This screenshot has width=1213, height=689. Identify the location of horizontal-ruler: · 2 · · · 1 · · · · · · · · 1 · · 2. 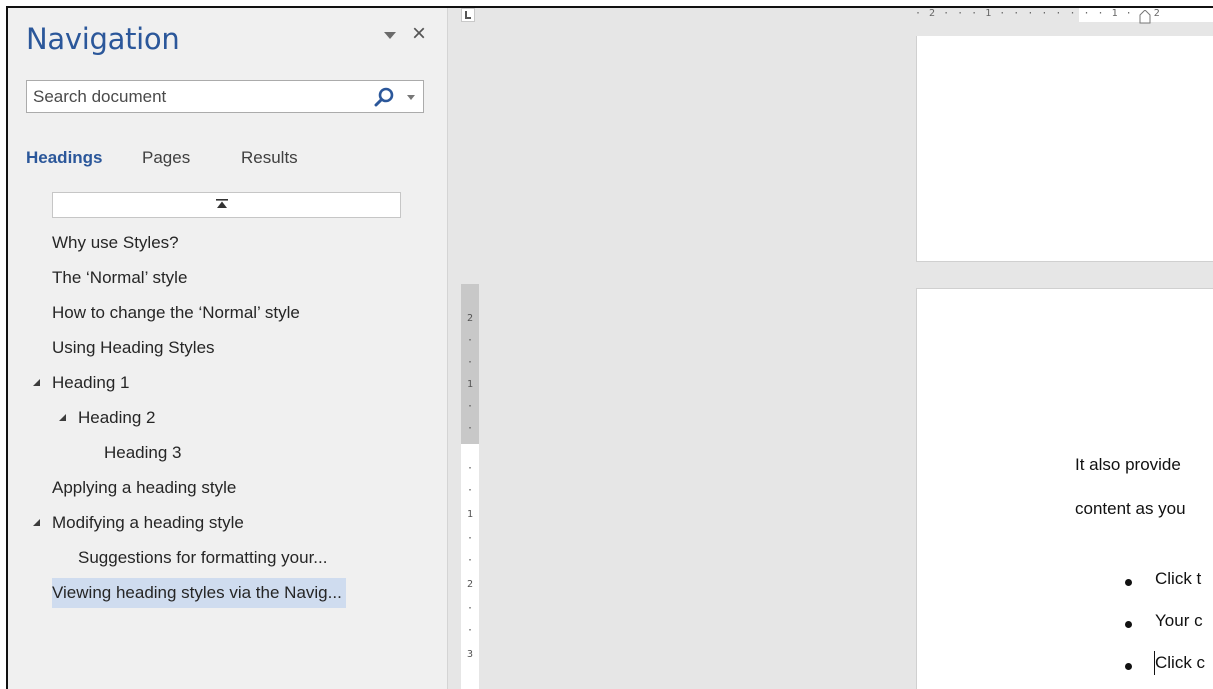
(1064, 16).